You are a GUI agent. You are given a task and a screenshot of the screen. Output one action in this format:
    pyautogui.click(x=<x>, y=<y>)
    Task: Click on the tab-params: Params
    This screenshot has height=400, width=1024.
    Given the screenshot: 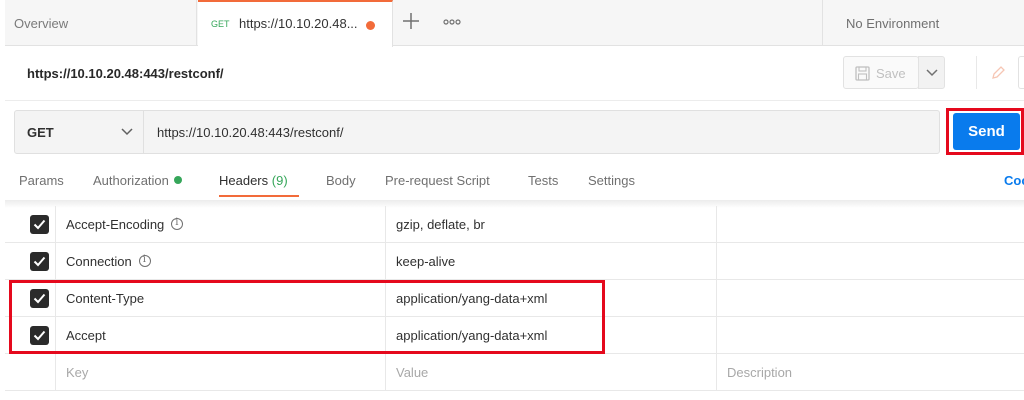 What is the action you would take?
    pyautogui.click(x=41, y=180)
    